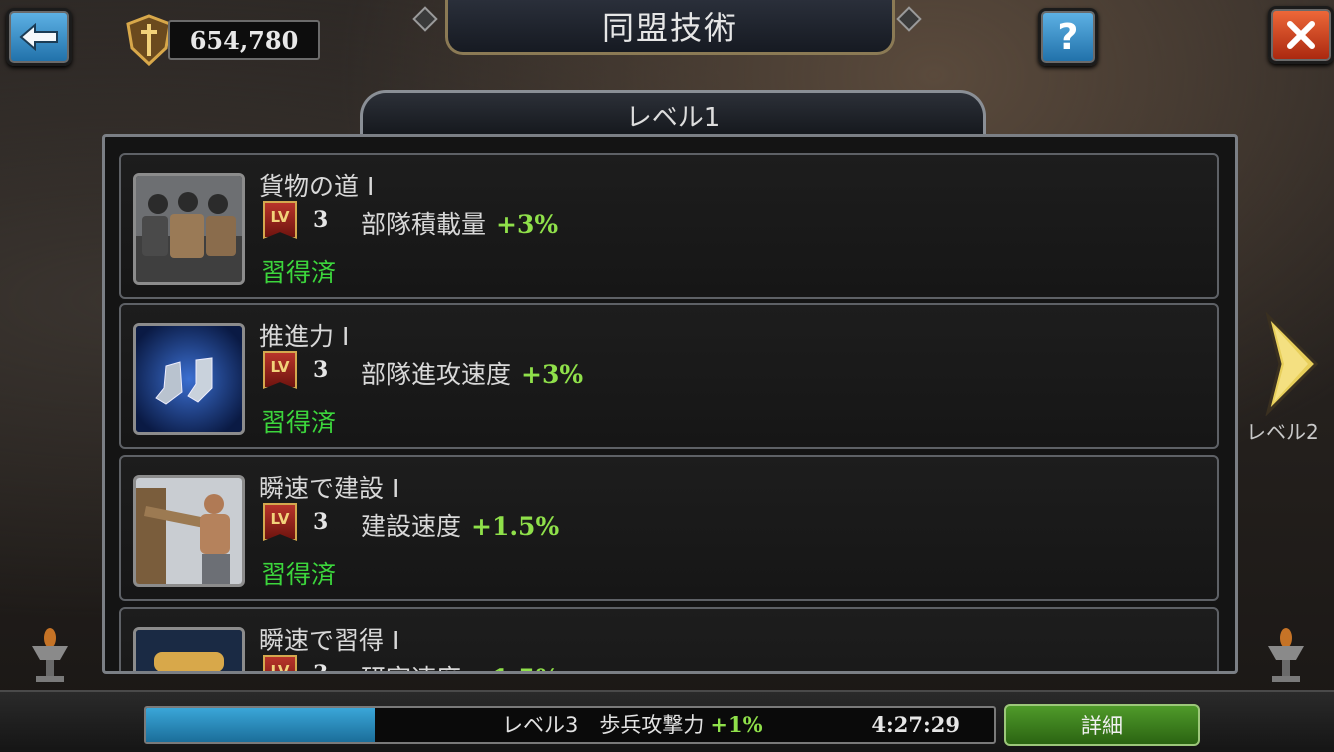 The width and height of the screenshot is (1334, 752). Describe the element at coordinates (424, 224) in the screenshot. I see `effect-label: 部隊積載量` at that location.